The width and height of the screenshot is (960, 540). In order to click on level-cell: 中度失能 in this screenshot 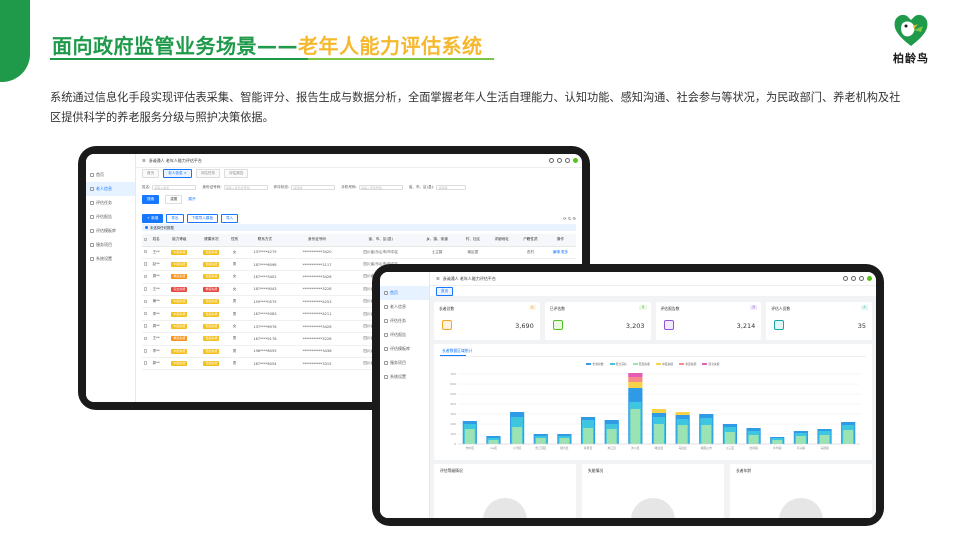, I will do `click(179, 314)`.